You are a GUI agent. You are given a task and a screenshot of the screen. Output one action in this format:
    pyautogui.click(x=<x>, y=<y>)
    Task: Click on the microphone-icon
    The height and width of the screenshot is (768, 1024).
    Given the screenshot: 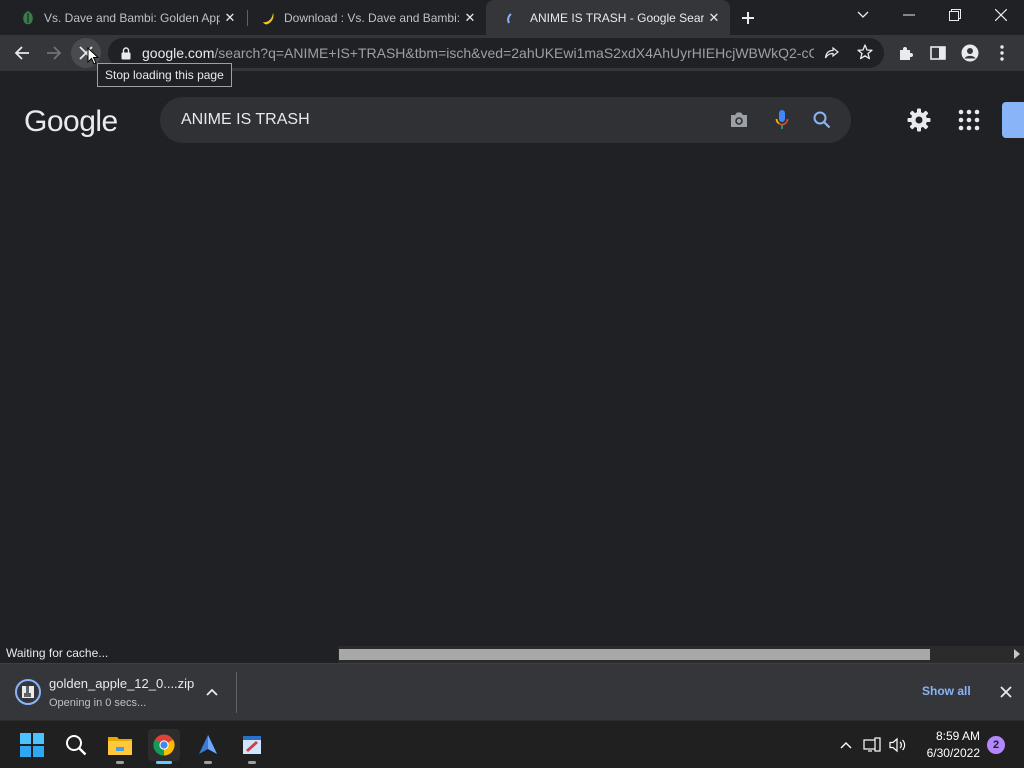 What is the action you would take?
    pyautogui.click(x=782, y=120)
    